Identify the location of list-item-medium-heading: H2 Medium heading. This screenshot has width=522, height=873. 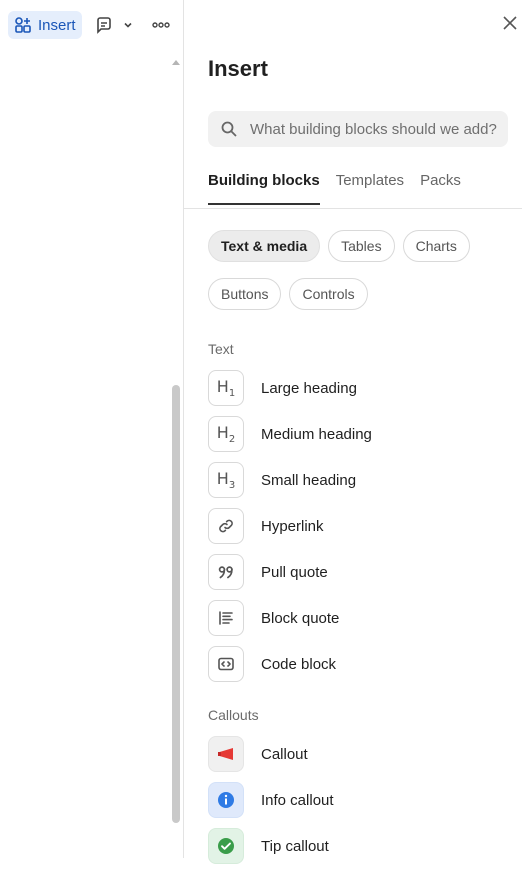
(358, 434).